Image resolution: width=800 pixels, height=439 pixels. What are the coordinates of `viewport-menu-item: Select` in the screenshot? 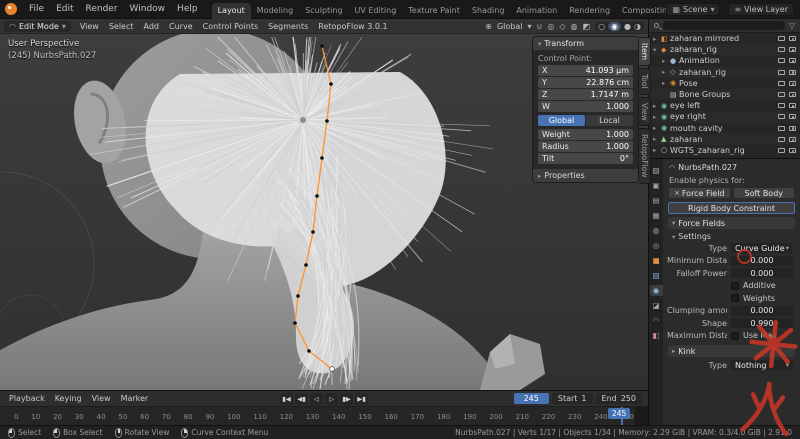 It's located at (121, 26).